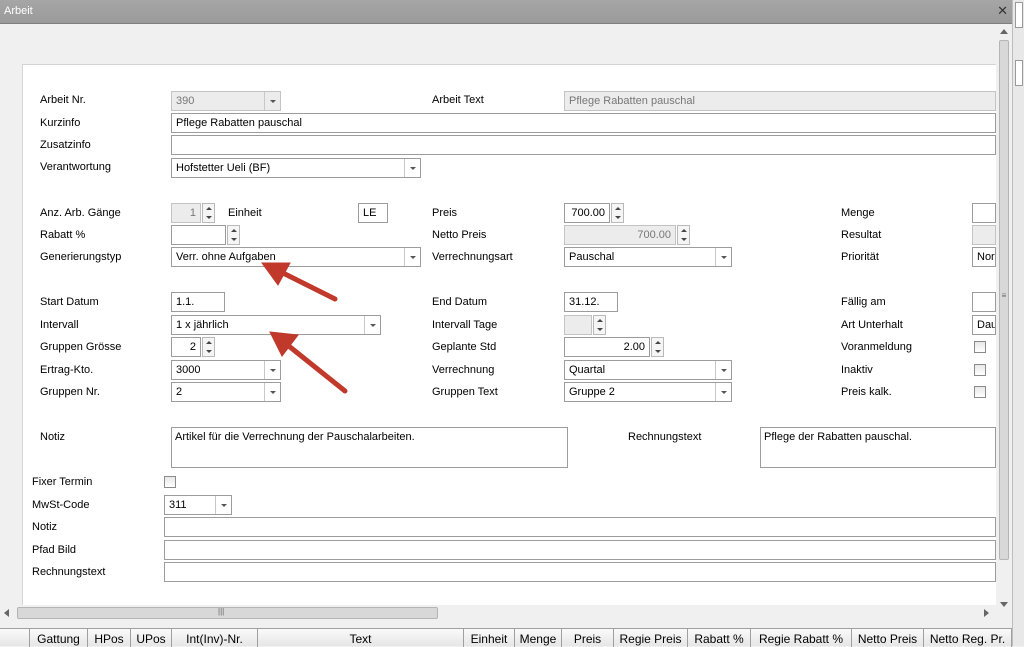 The height and width of the screenshot is (647, 1024). What do you see at coordinates (651, 638) in the screenshot?
I see `grid-column-header: Regie Preis` at bounding box center [651, 638].